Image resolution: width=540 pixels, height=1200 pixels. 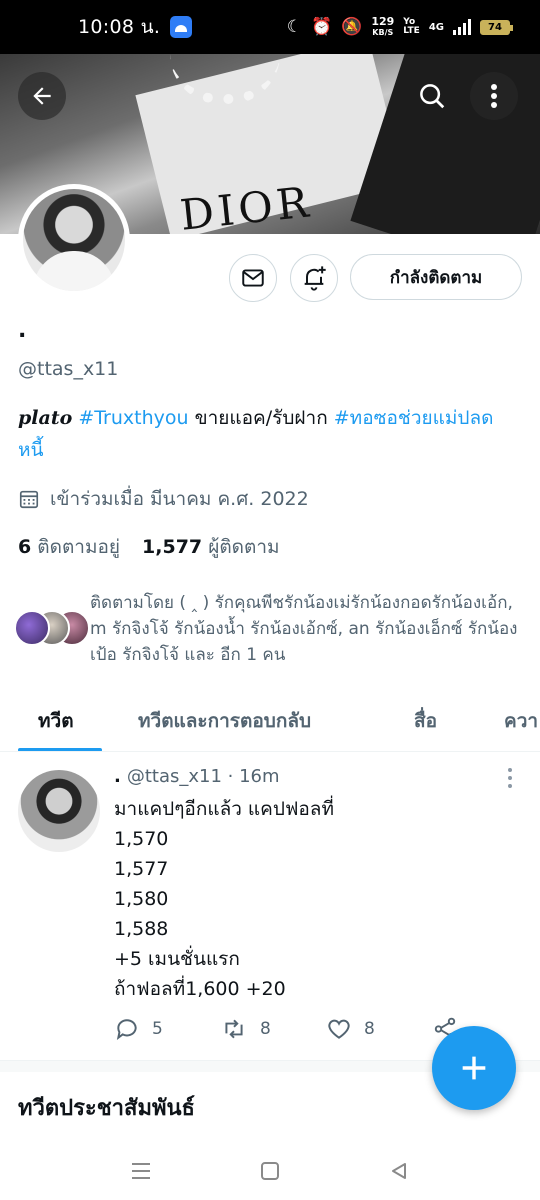 I want to click on tweet-line: ถ้าฟอลที่1,600 +20, so click(x=200, y=989).